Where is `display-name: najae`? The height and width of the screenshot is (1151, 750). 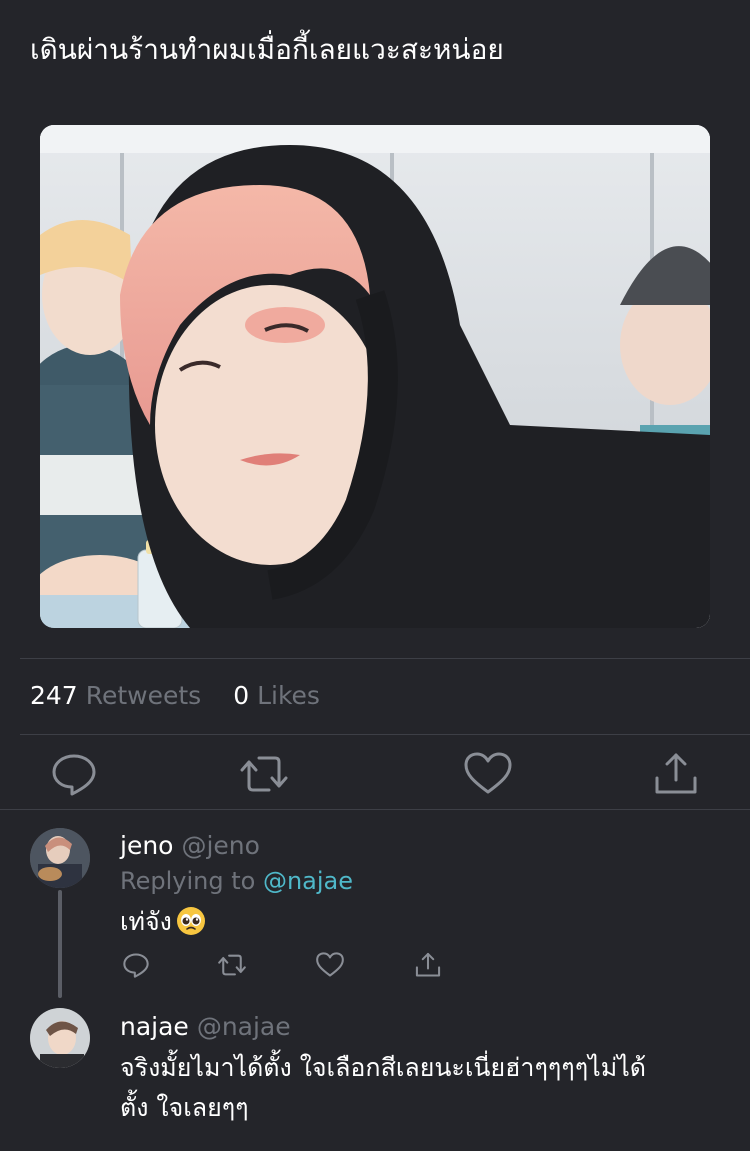 display-name: najae is located at coordinates (154, 1026).